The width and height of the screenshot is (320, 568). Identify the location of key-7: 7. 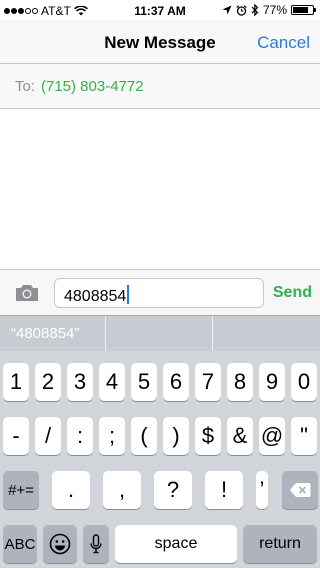
(208, 382).